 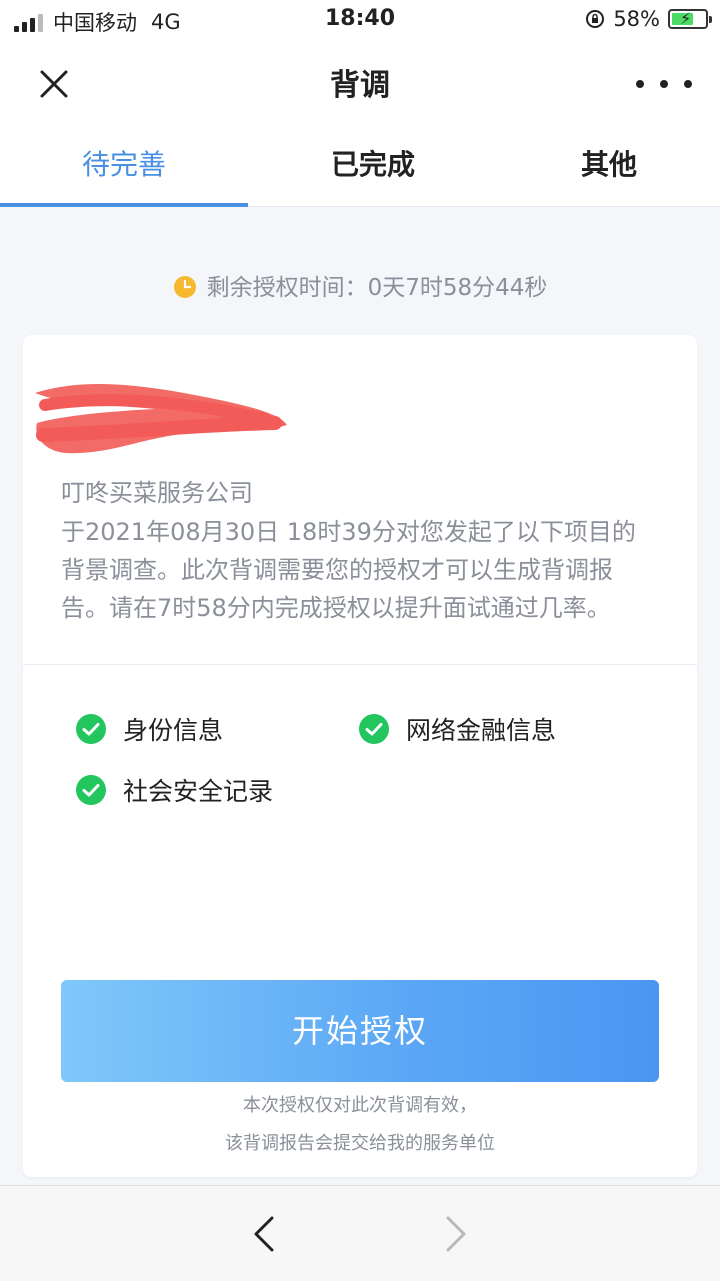 I want to click on nav-bar: 背调, so click(x=360, y=82).